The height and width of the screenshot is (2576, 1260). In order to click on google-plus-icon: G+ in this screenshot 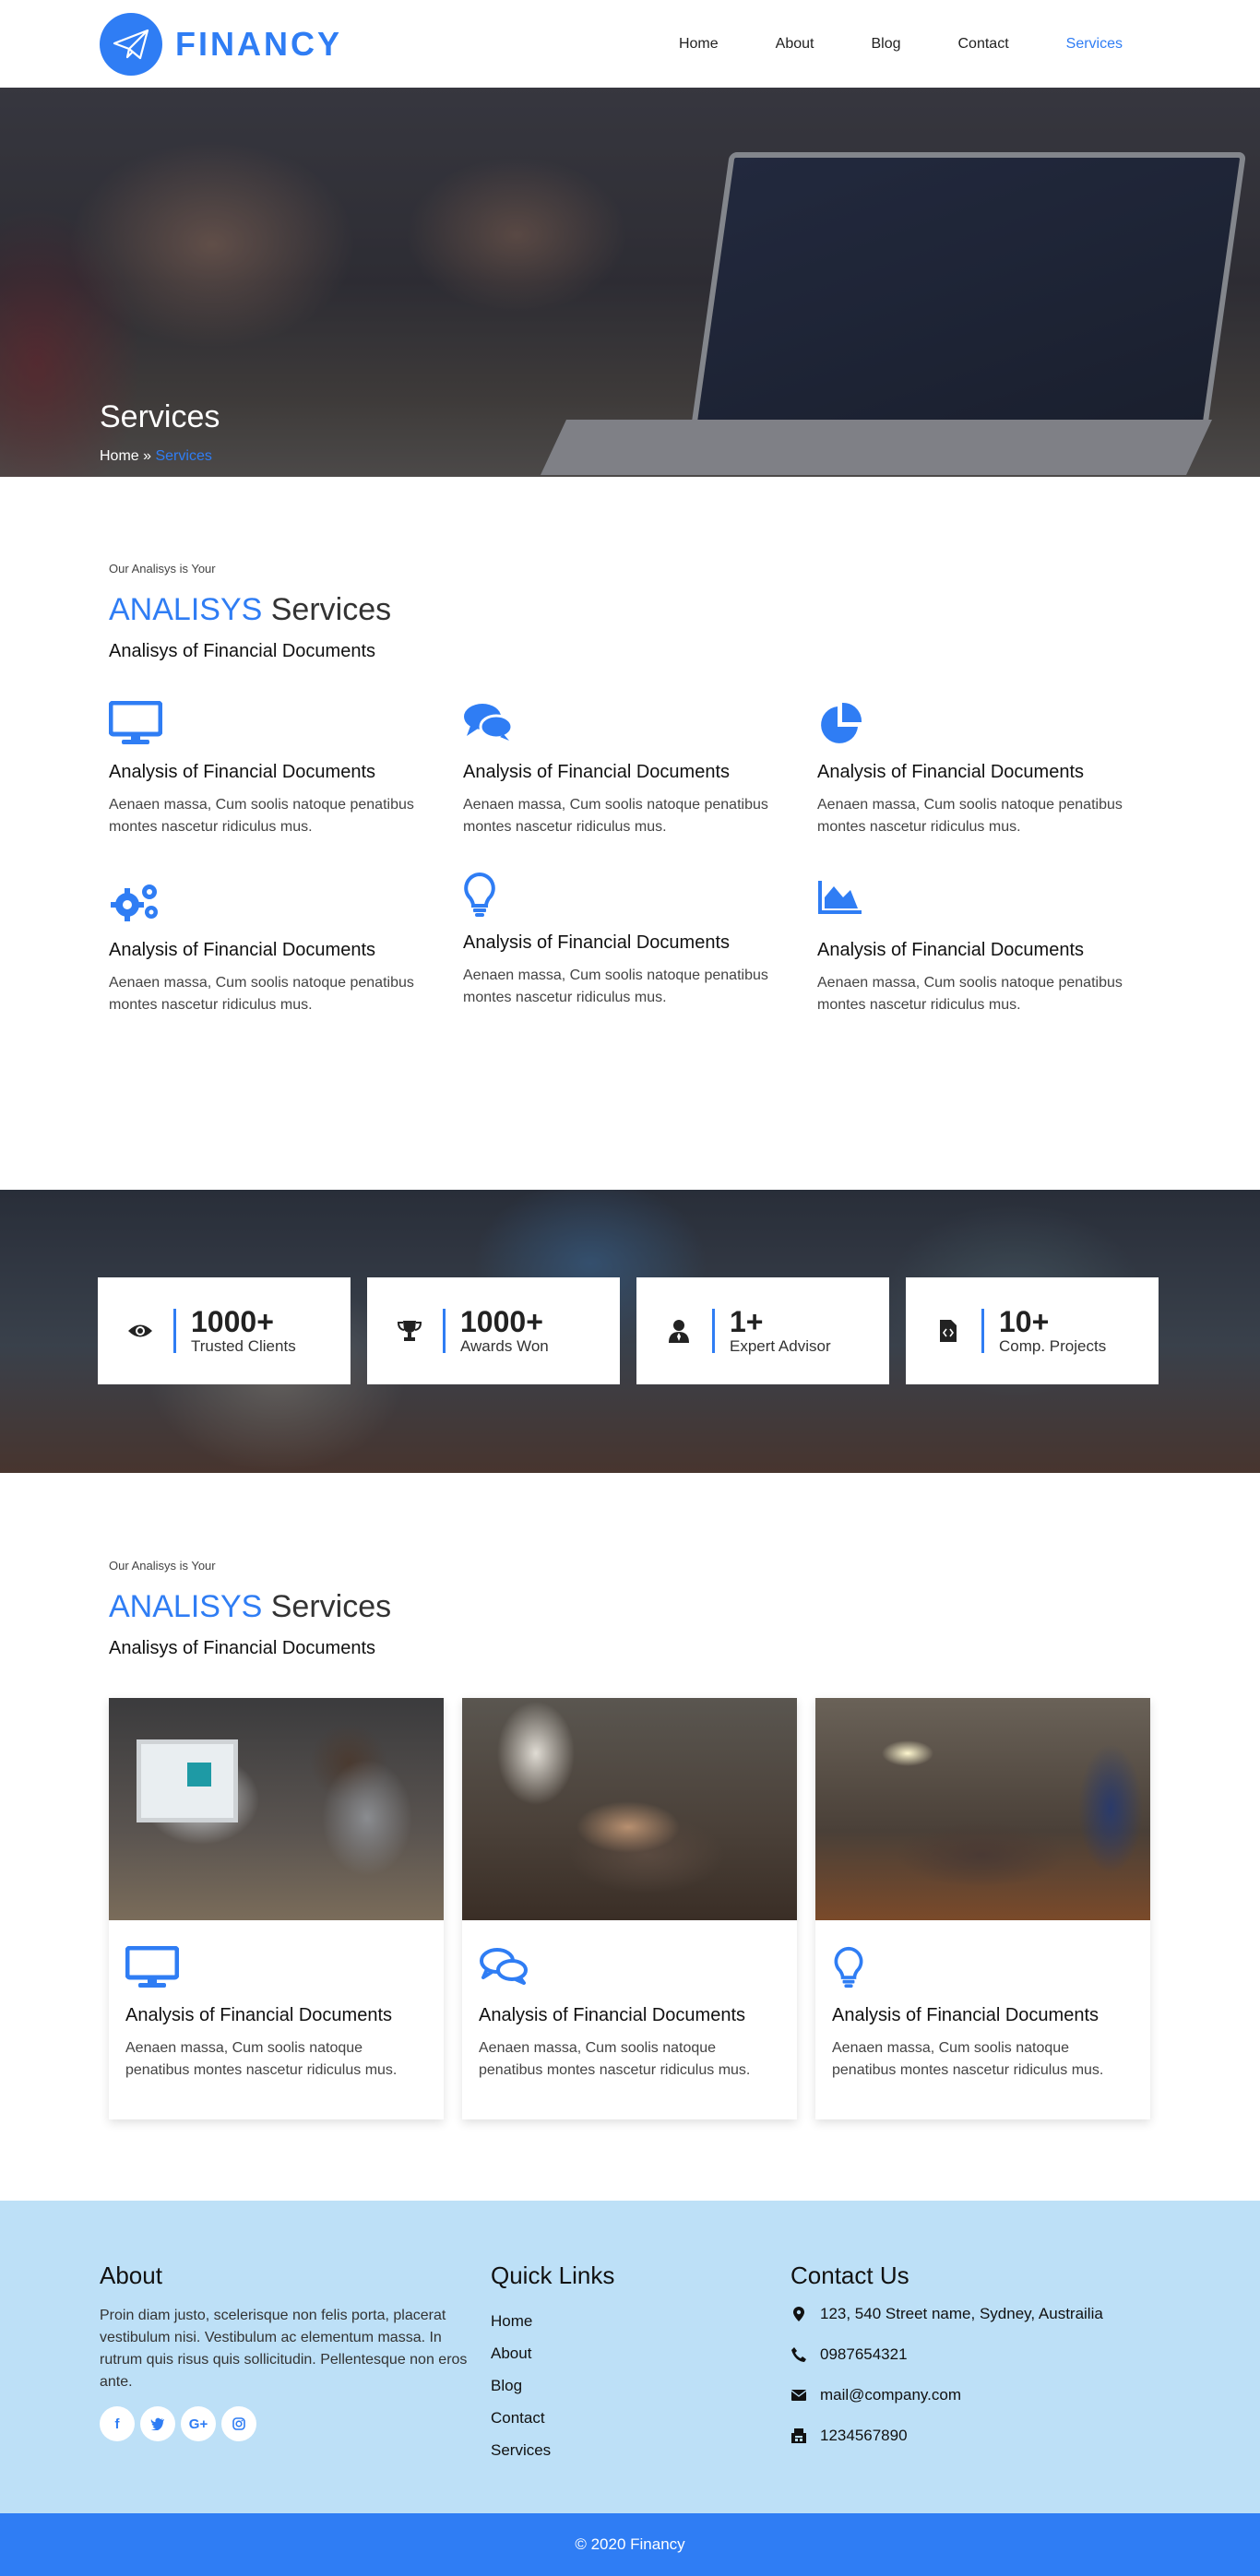, I will do `click(198, 2423)`.